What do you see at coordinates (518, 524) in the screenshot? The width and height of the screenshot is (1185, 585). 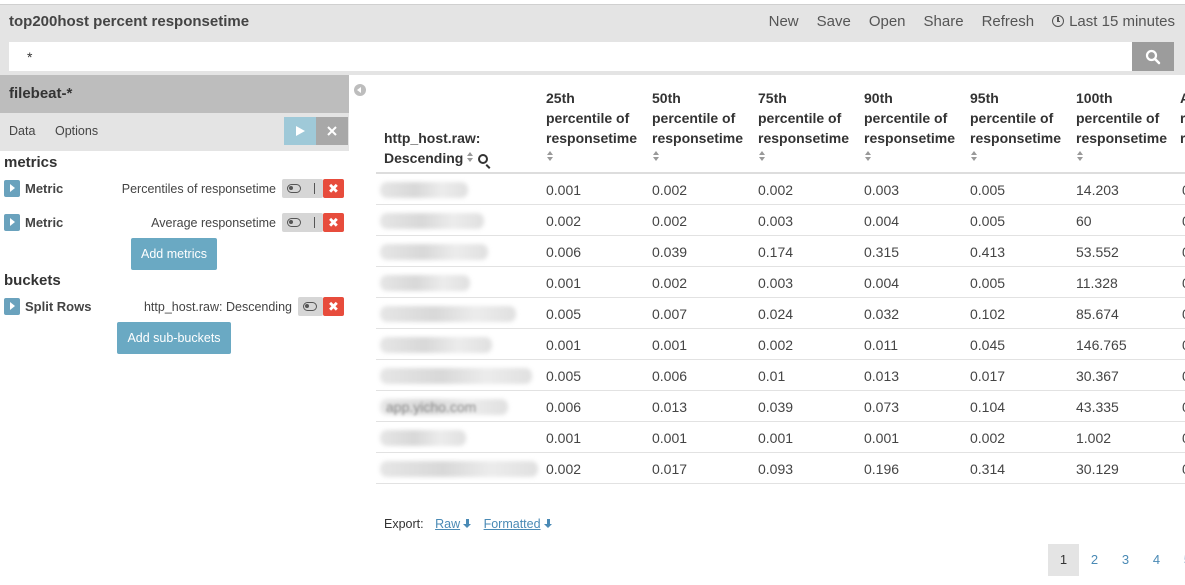 I see `export-formatted-link: Formatted` at bounding box center [518, 524].